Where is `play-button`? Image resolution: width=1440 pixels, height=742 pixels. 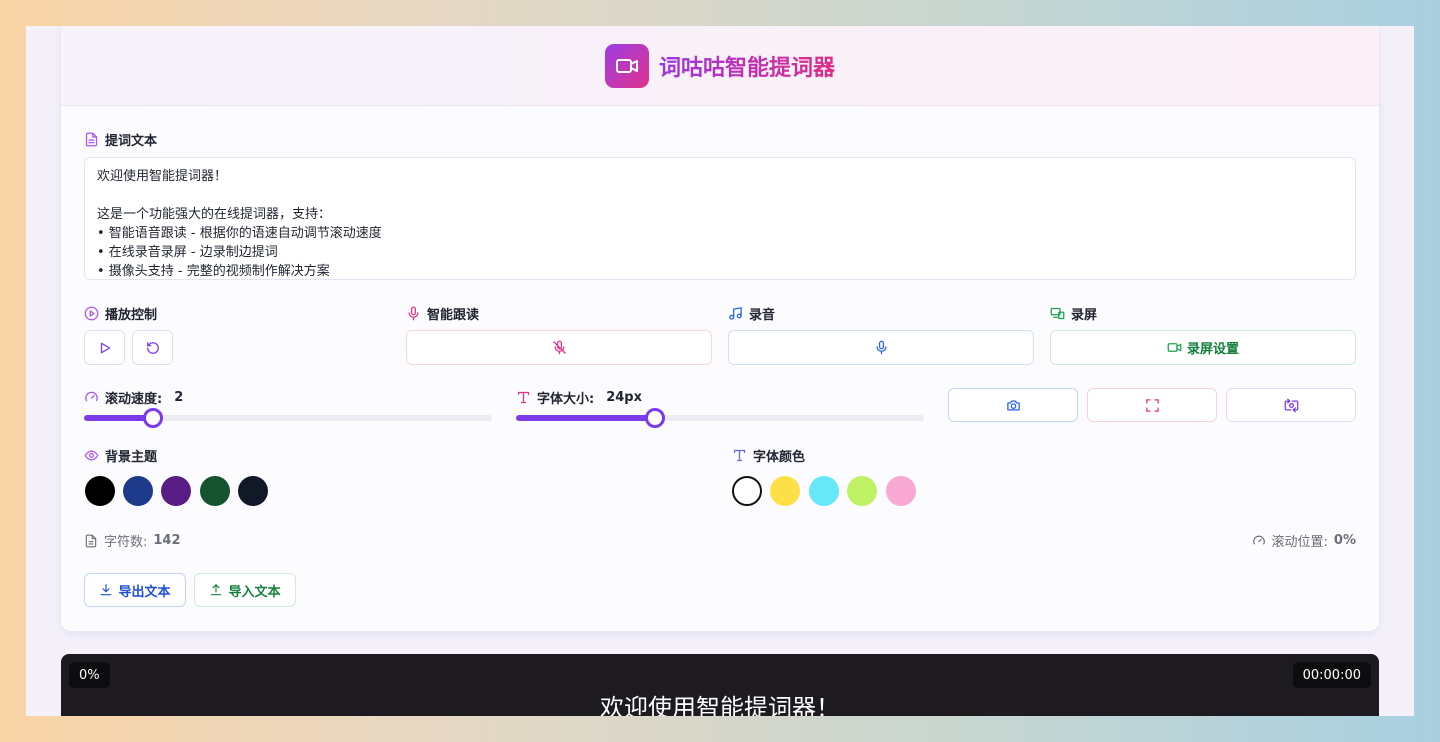 play-button is located at coordinates (104, 347).